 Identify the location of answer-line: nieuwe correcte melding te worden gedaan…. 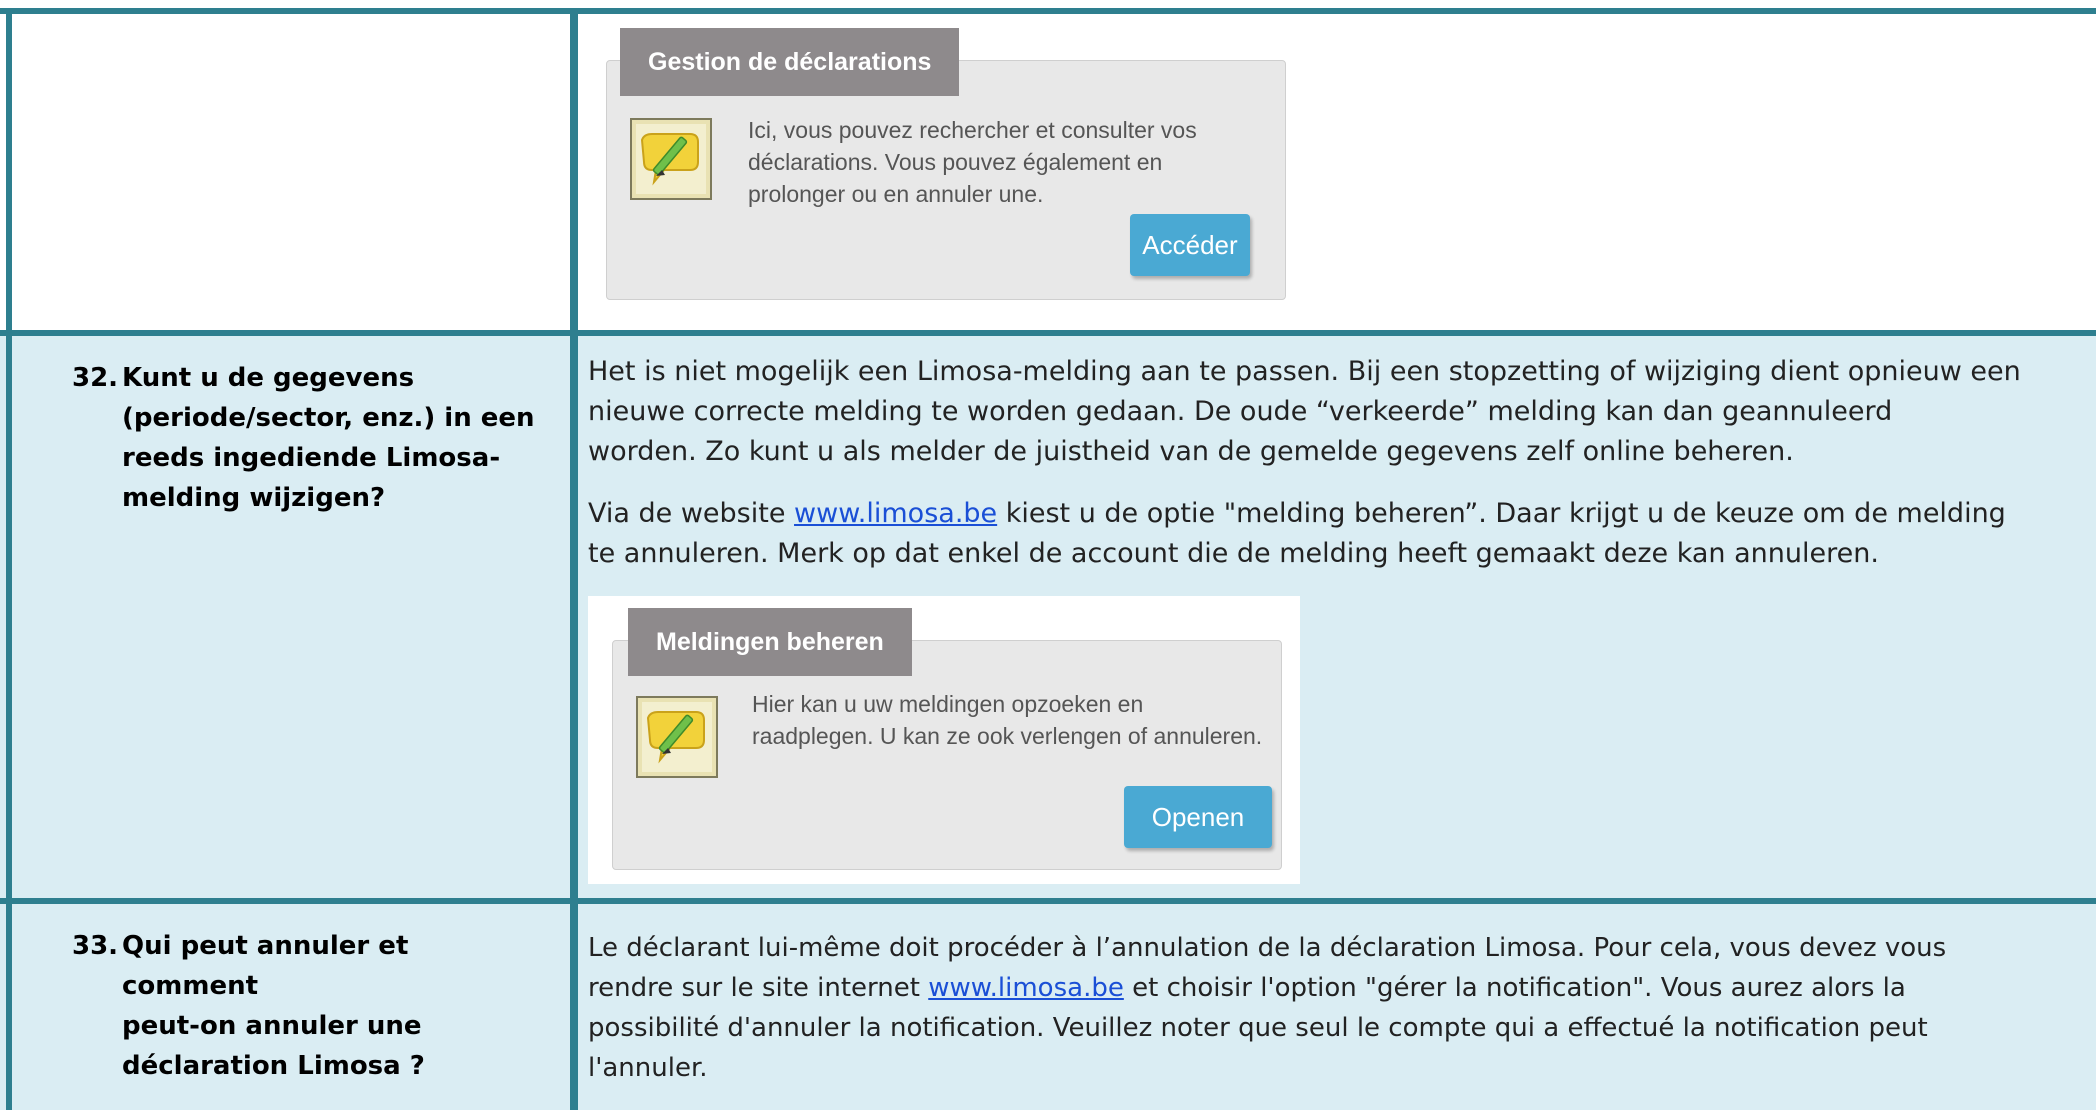
(1240, 411).